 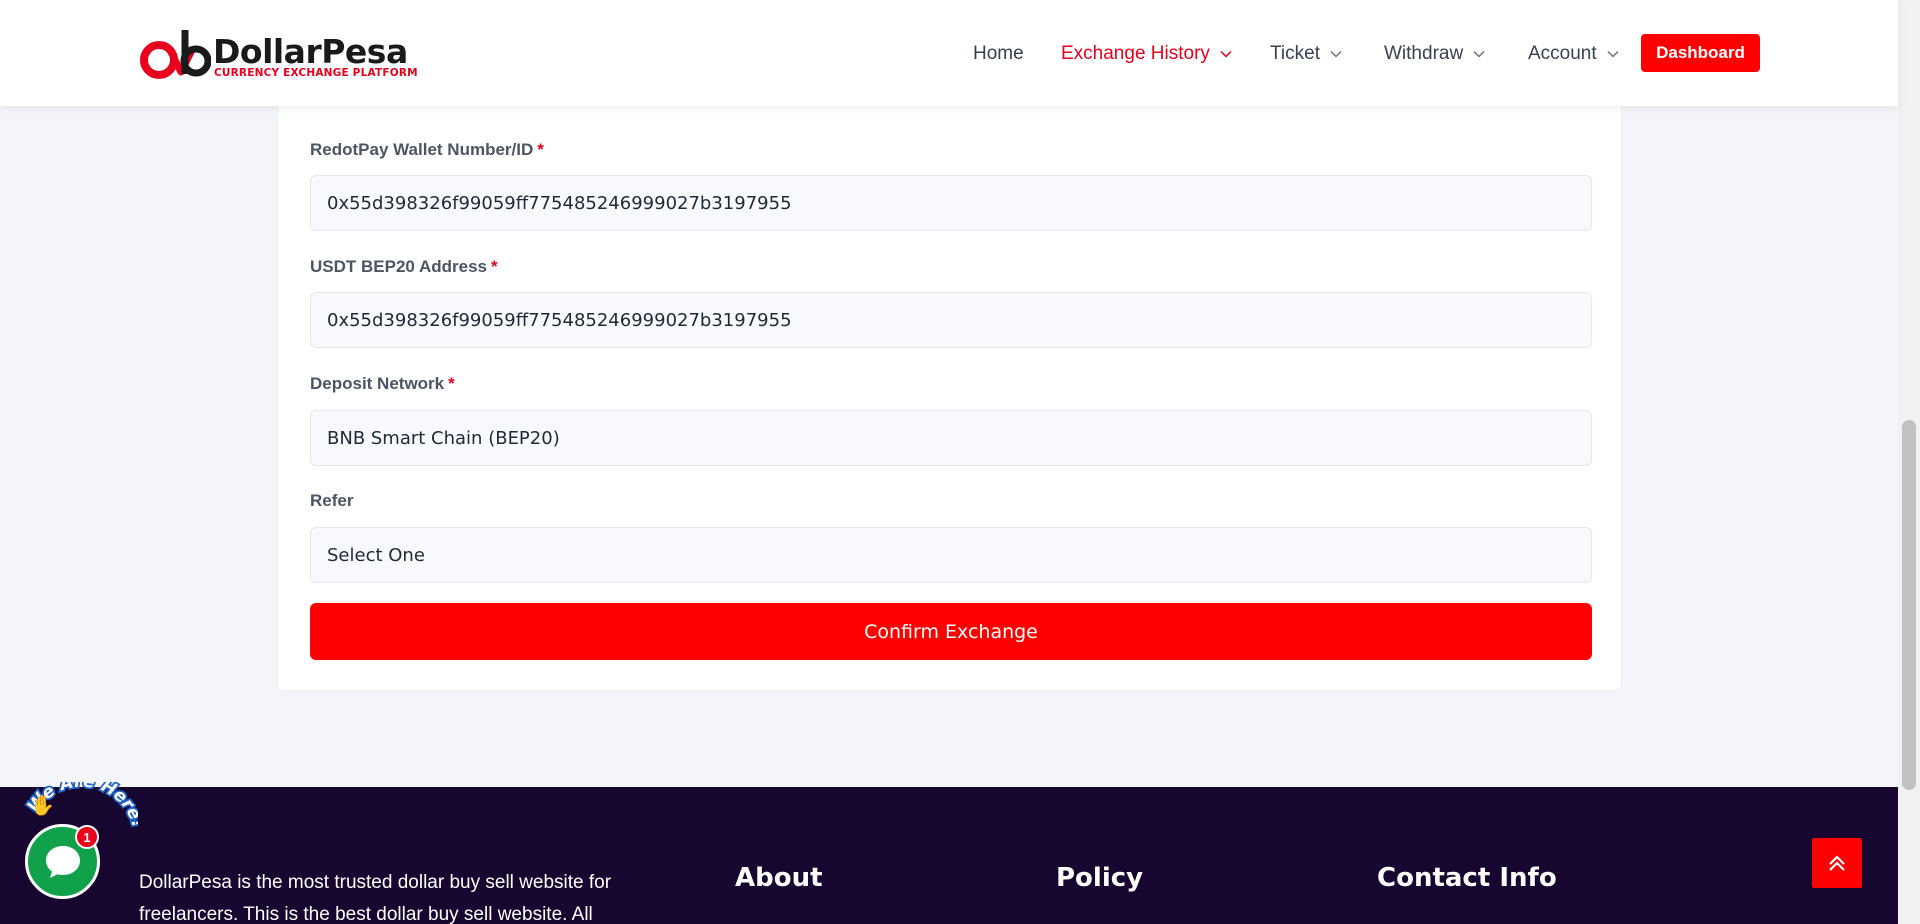 I want to click on refer-label: Refer, so click(x=331, y=501).